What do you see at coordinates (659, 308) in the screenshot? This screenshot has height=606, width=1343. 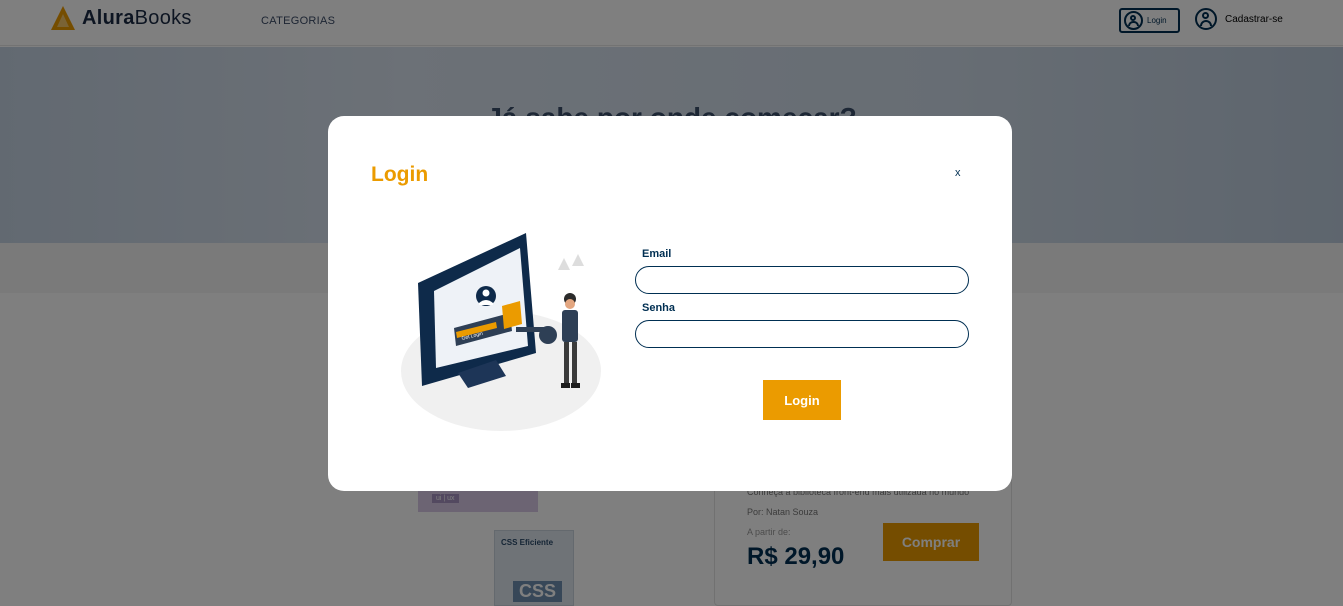 I see `password-label: Senha` at bounding box center [659, 308].